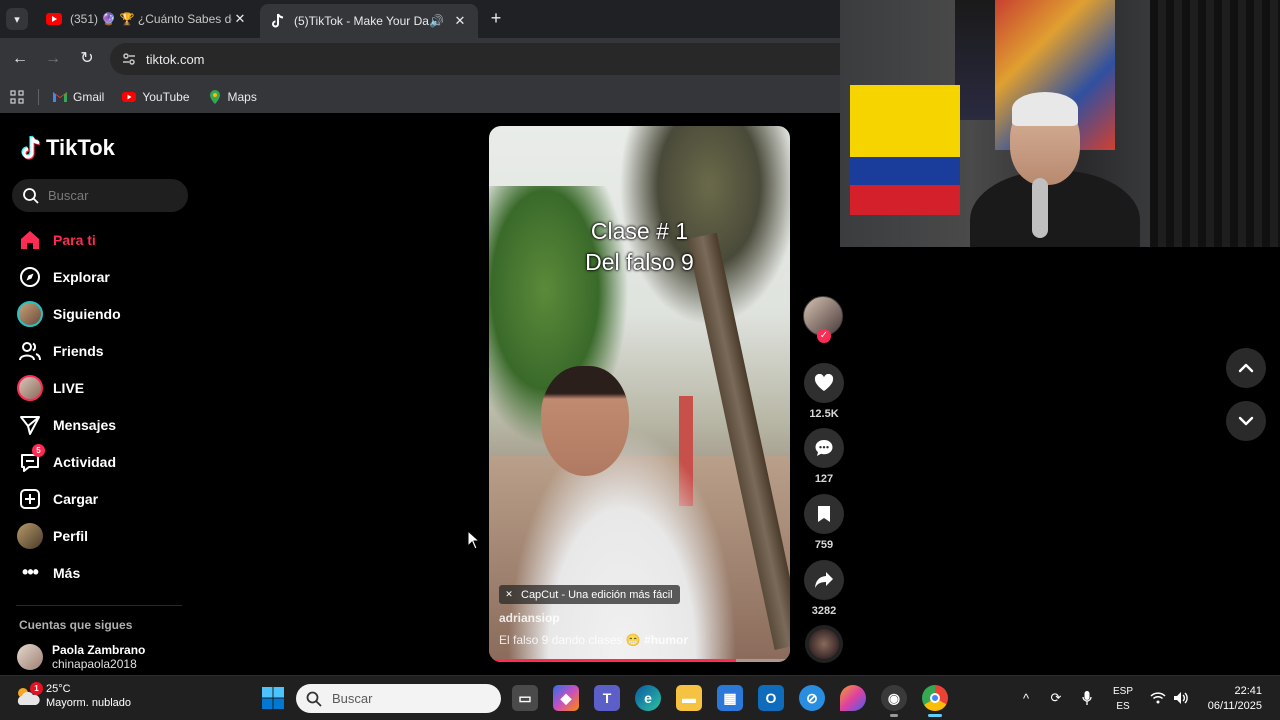 The height and width of the screenshot is (720, 1280). What do you see at coordinates (474, 540) in the screenshot?
I see `mouse-cursor-icon` at bounding box center [474, 540].